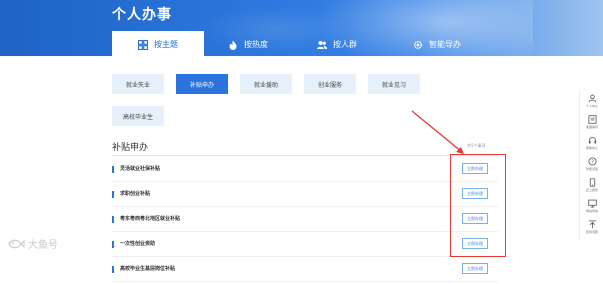 This screenshot has width=603, height=284. Describe the element at coordinates (143, 44) in the screenshot. I see `grid-icon` at that location.